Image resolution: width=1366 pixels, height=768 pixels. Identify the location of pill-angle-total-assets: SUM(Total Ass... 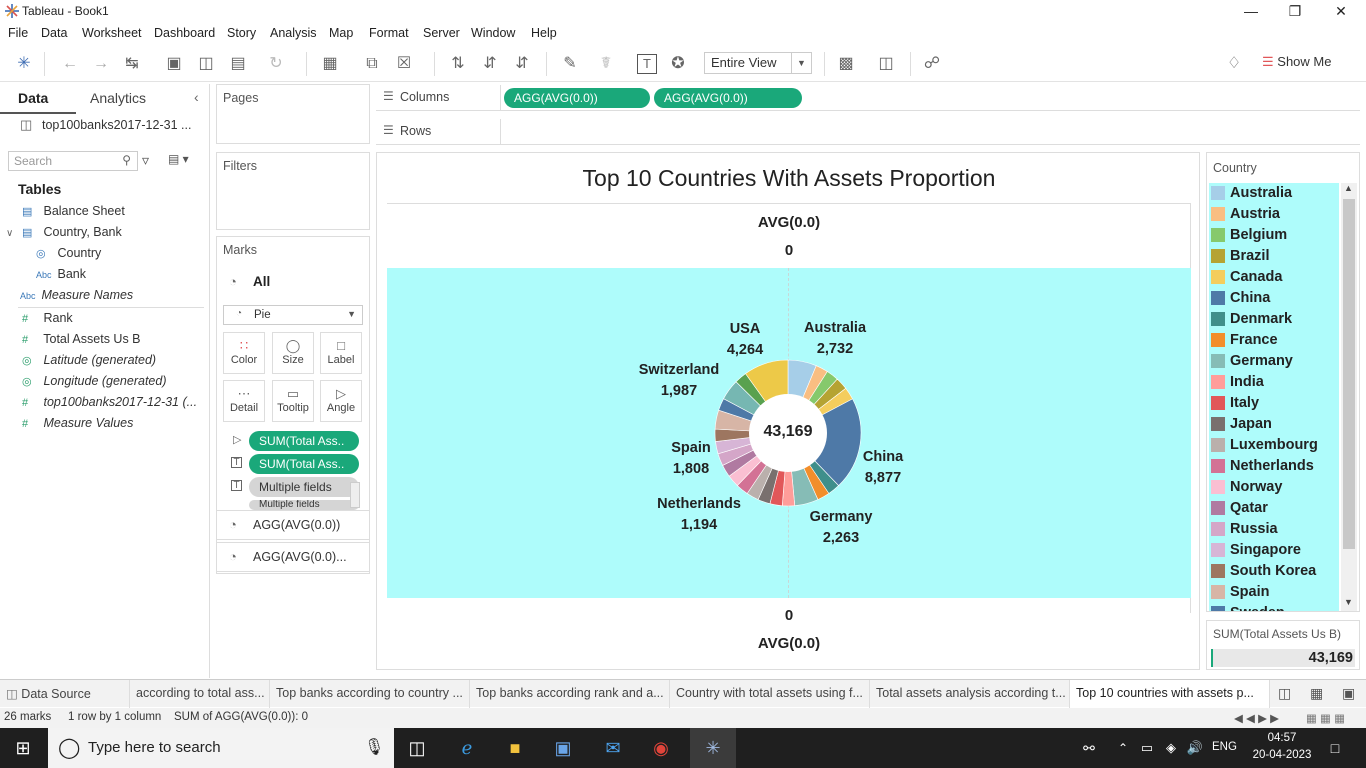
(304, 441).